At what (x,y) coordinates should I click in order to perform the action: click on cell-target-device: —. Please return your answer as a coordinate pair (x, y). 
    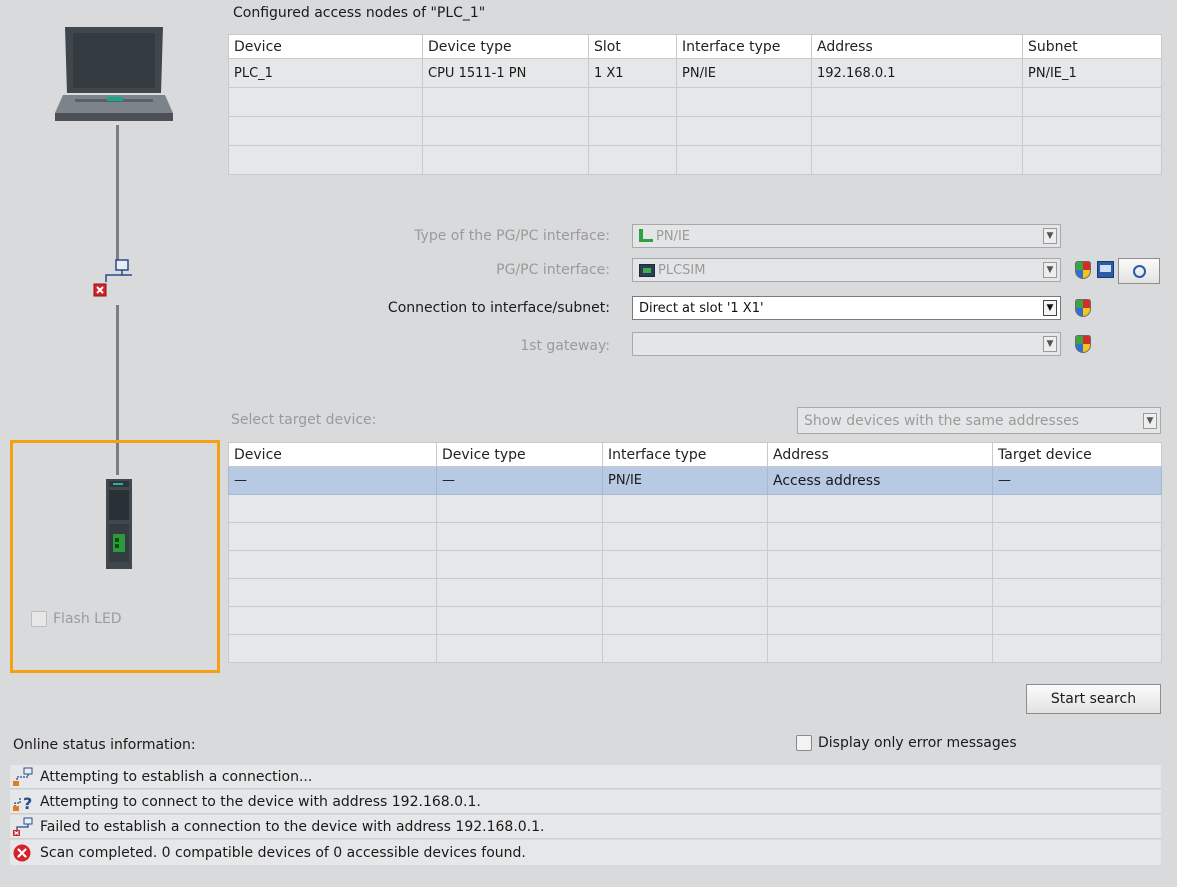
    Looking at the image, I should click on (1077, 480).